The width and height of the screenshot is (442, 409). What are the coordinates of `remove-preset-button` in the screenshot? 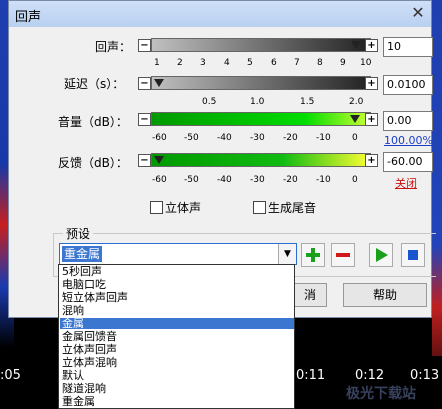 It's located at (343, 255).